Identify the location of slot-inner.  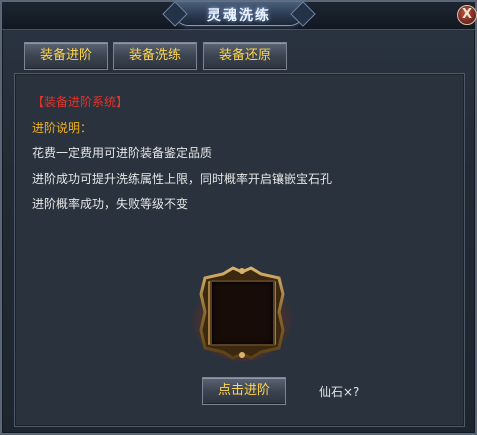
(242, 313).